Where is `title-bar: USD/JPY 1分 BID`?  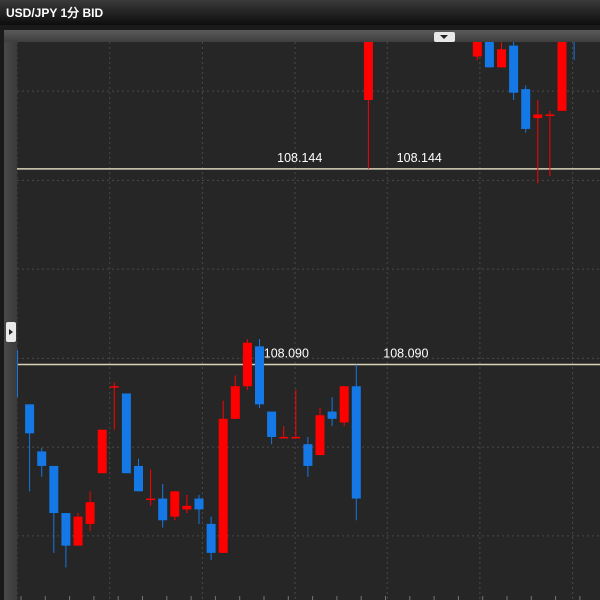
title-bar: USD/JPY 1分 BID is located at coordinates (300, 12).